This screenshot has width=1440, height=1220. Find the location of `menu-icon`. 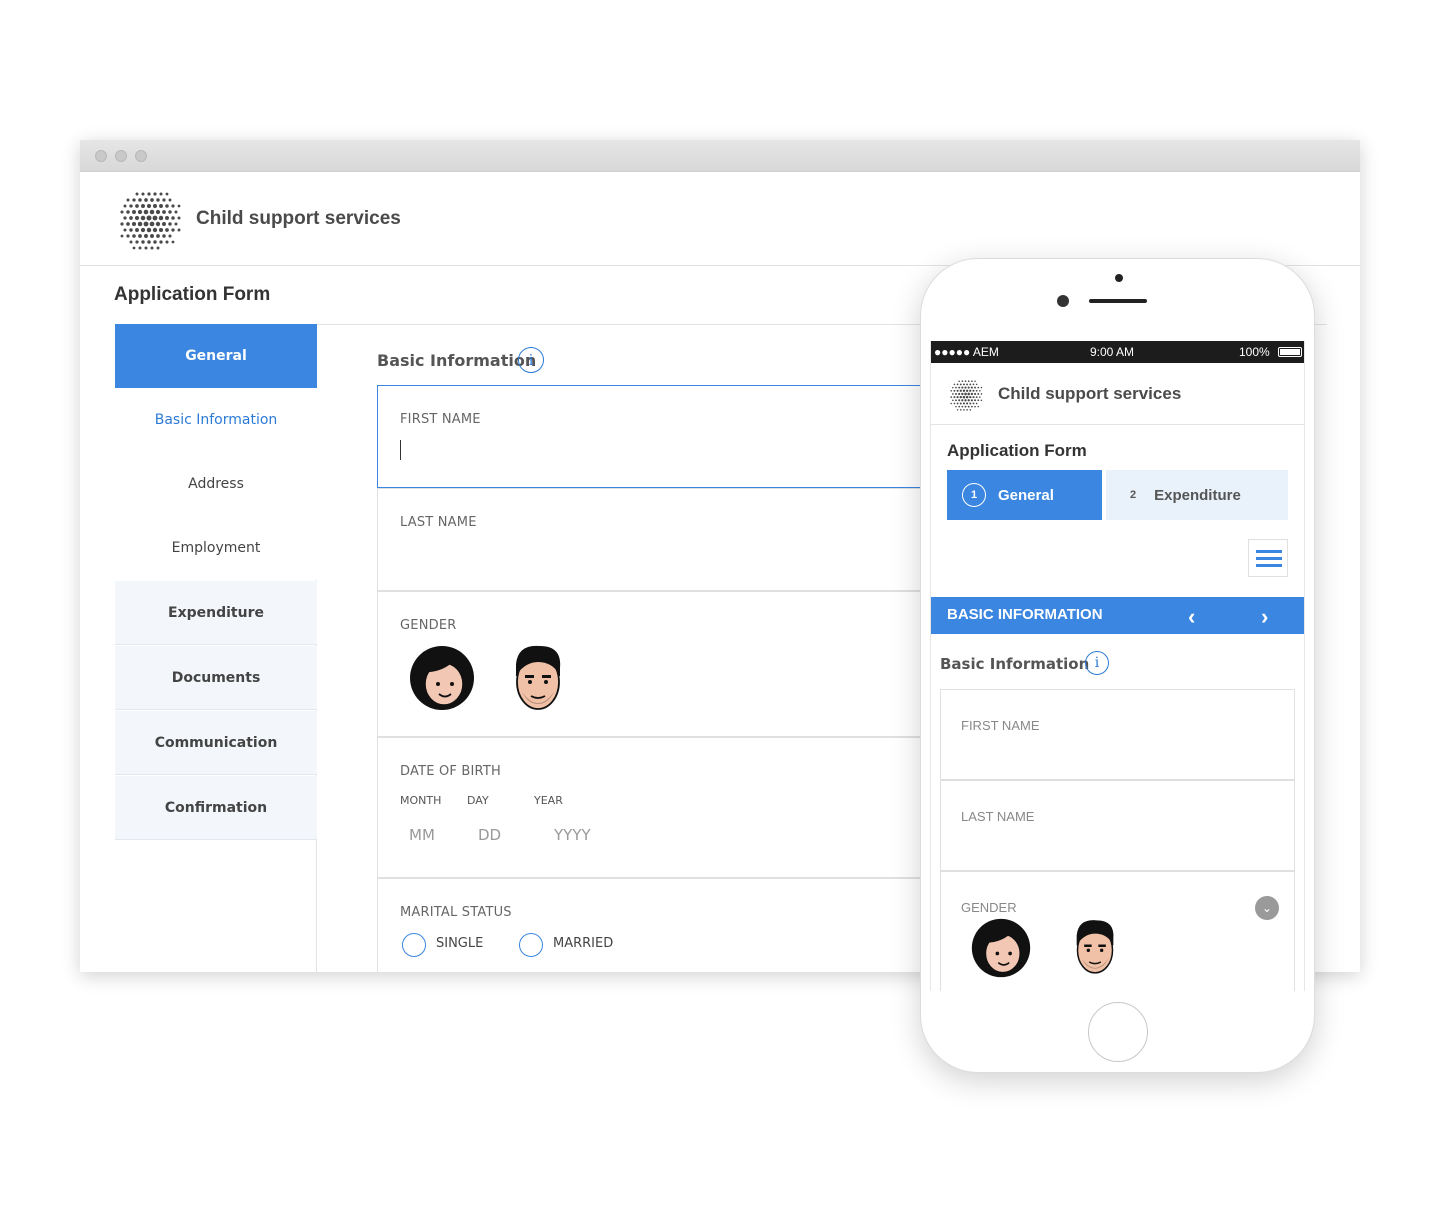

menu-icon is located at coordinates (1268, 558).